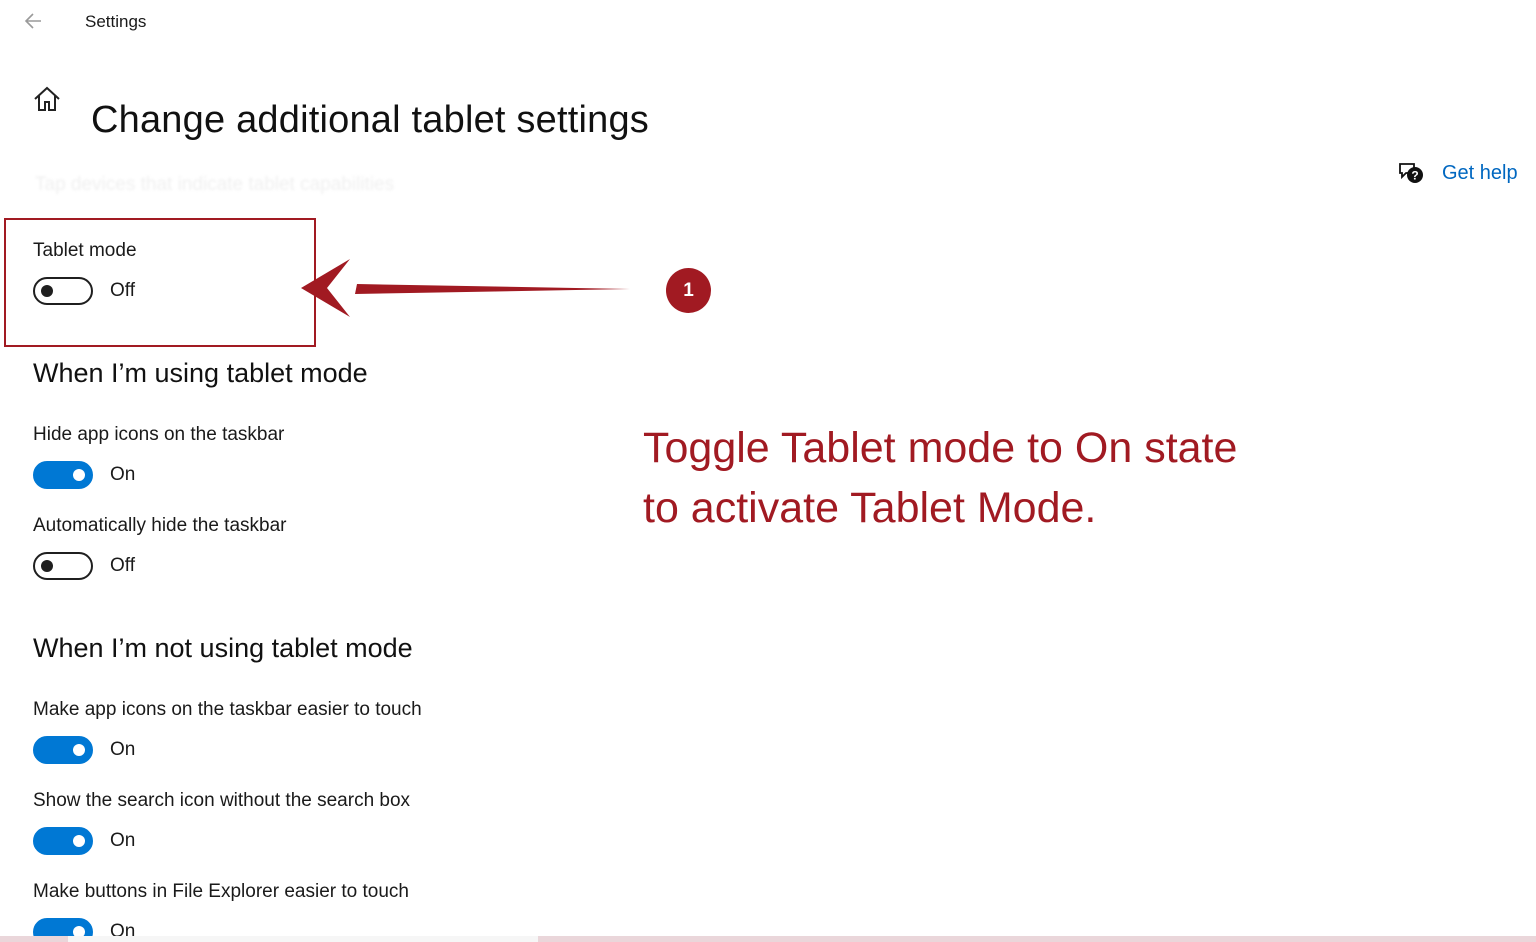  What do you see at coordinates (688, 290) in the screenshot?
I see `step-number-badge: 1` at bounding box center [688, 290].